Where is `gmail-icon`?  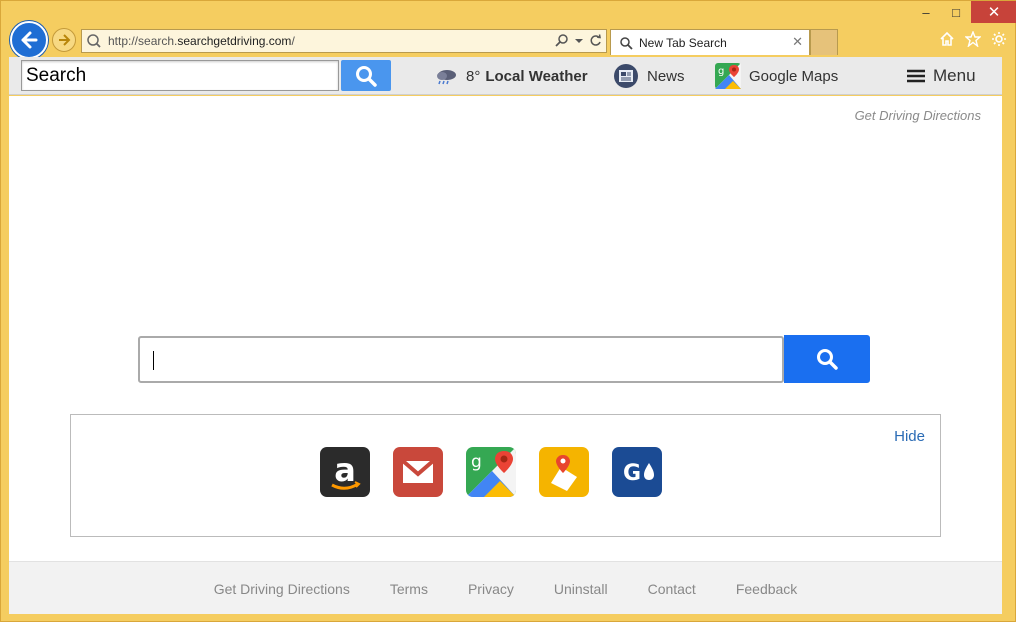 gmail-icon is located at coordinates (418, 472).